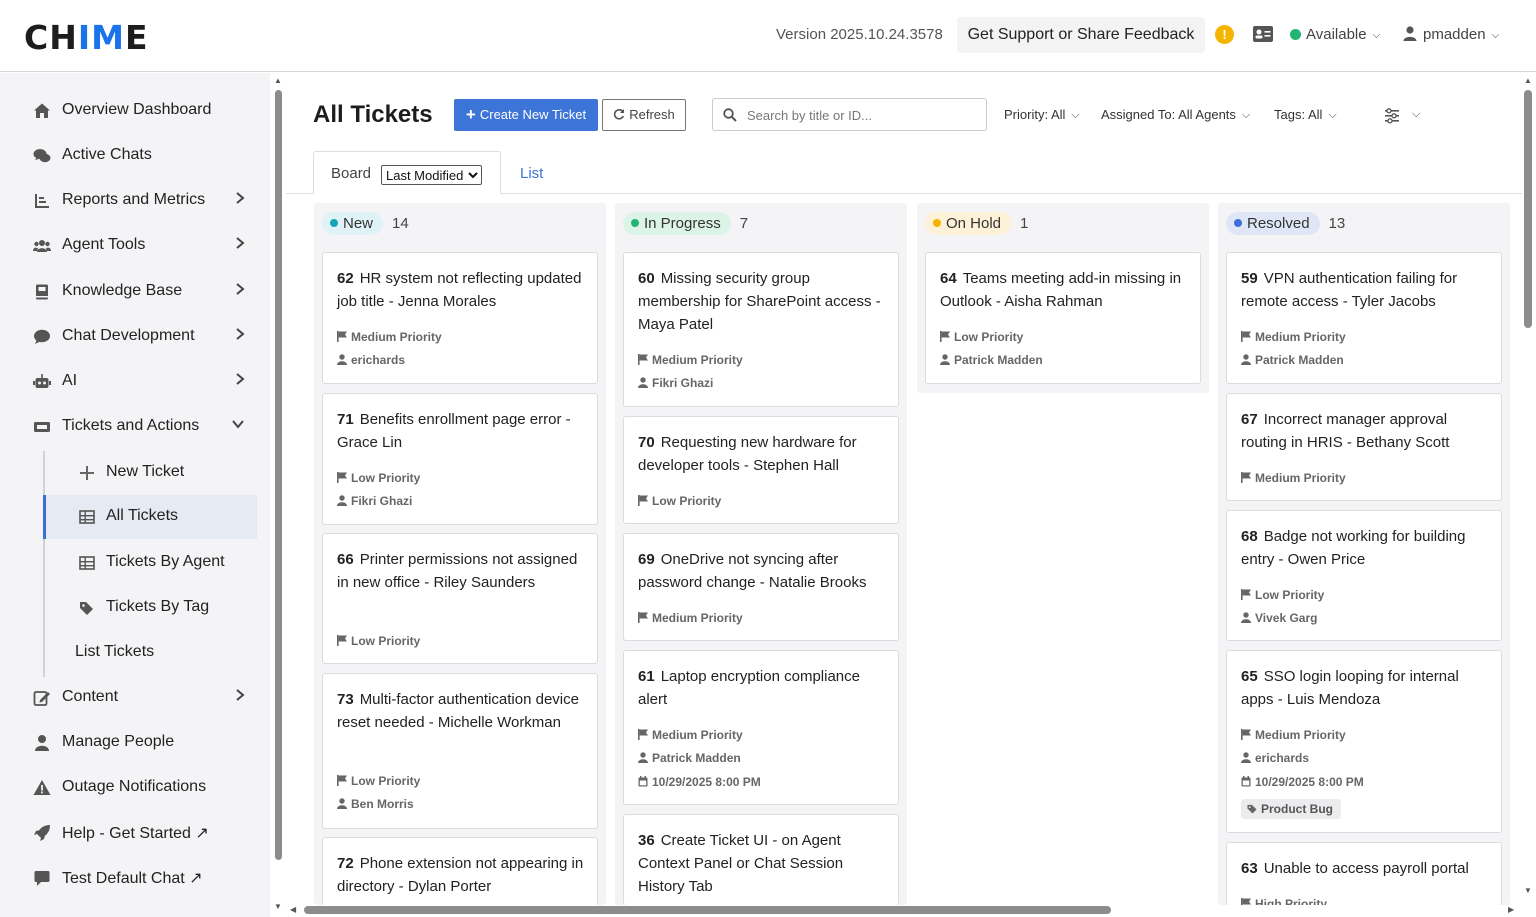 This screenshot has height=917, width=1536. What do you see at coordinates (744, 223) in the screenshot?
I see `column-count: 7` at bounding box center [744, 223].